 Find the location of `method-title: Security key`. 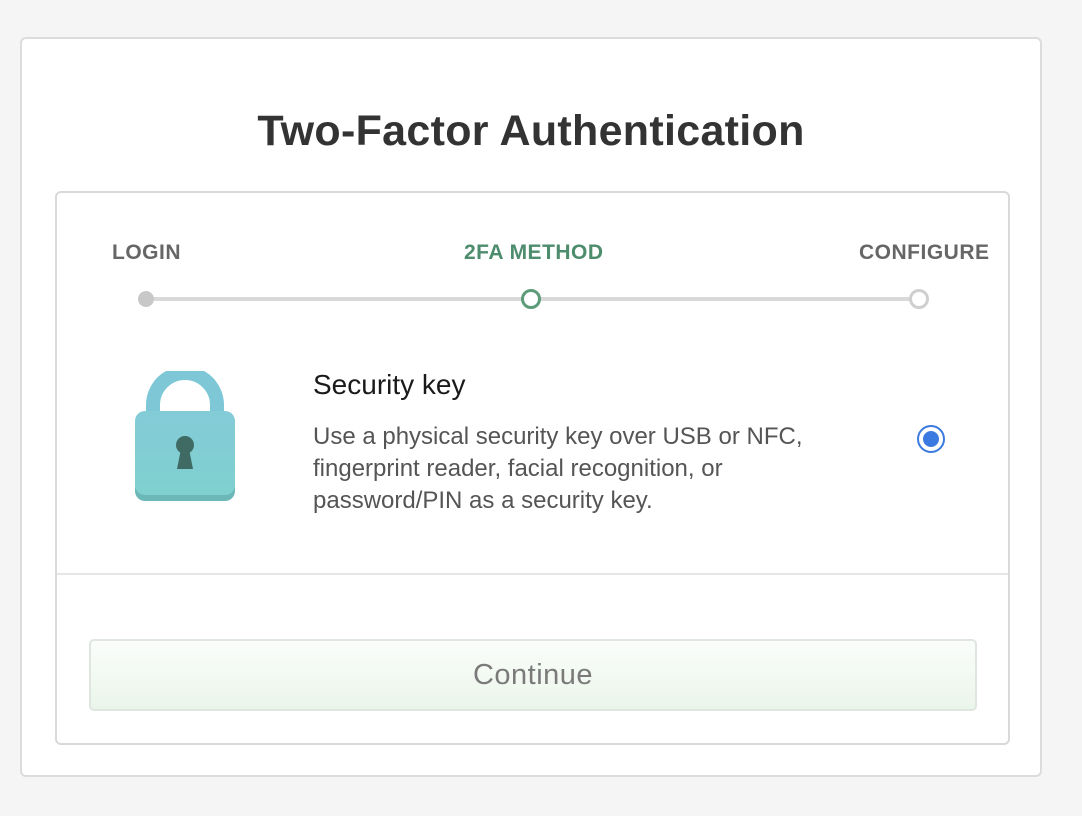

method-title: Security key is located at coordinates (389, 384).